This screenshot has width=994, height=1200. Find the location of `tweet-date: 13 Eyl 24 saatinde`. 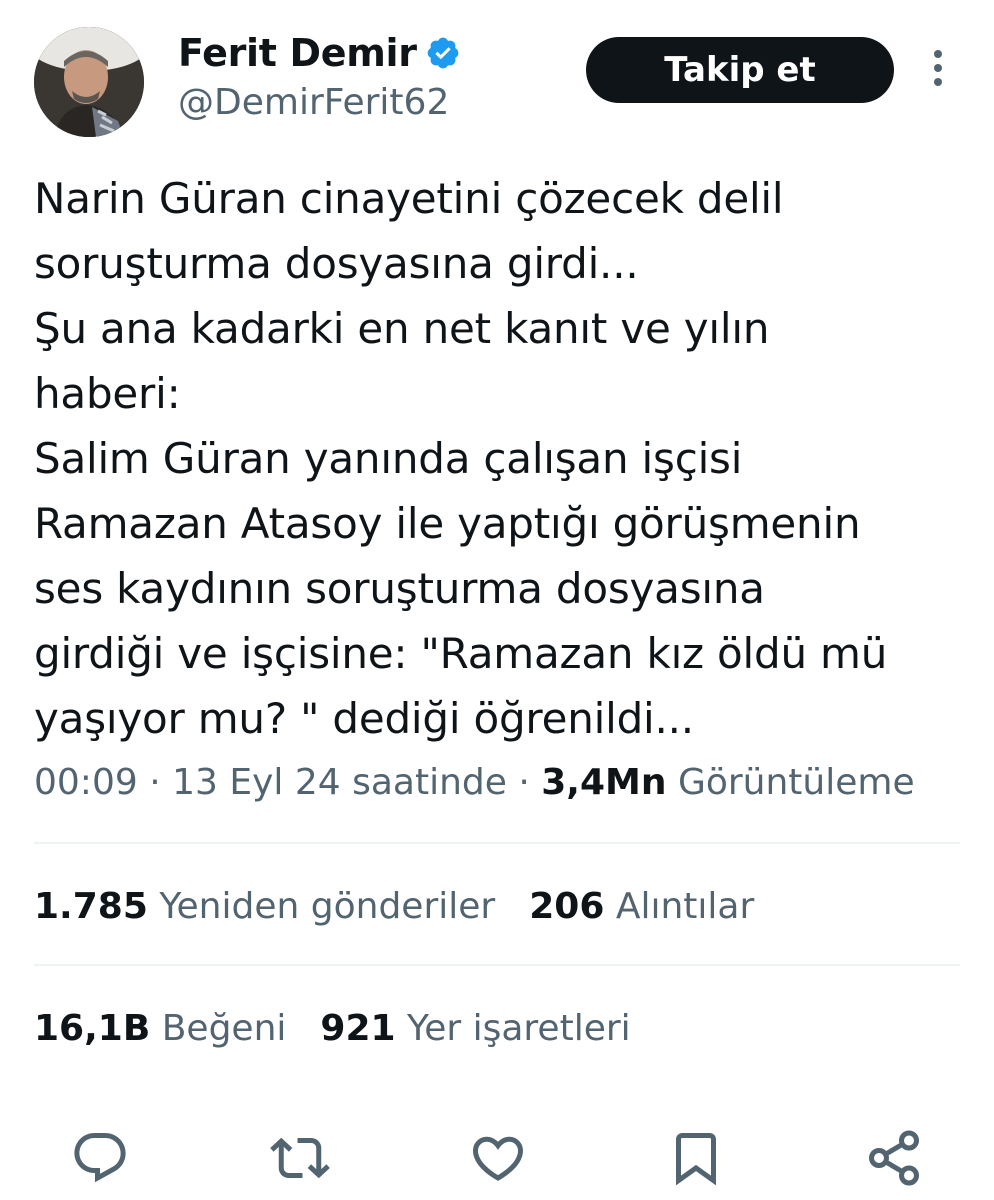

tweet-date: 13 Eyl 24 saatinde is located at coordinates (339, 782).